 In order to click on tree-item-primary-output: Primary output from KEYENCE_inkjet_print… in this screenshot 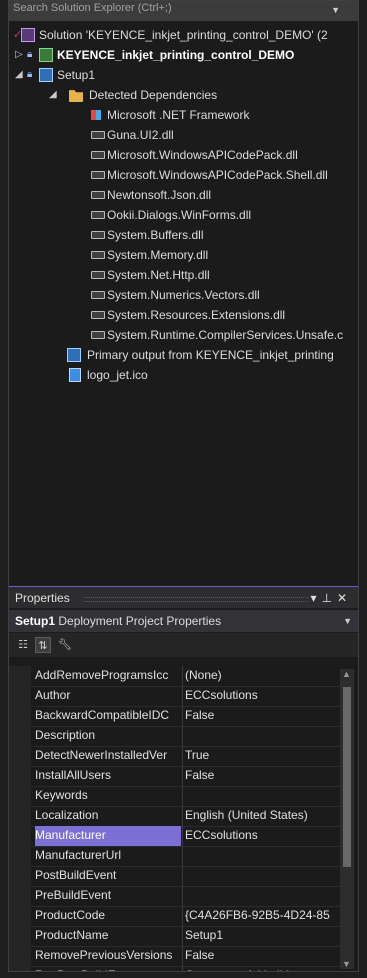, I will do `click(183, 355)`.